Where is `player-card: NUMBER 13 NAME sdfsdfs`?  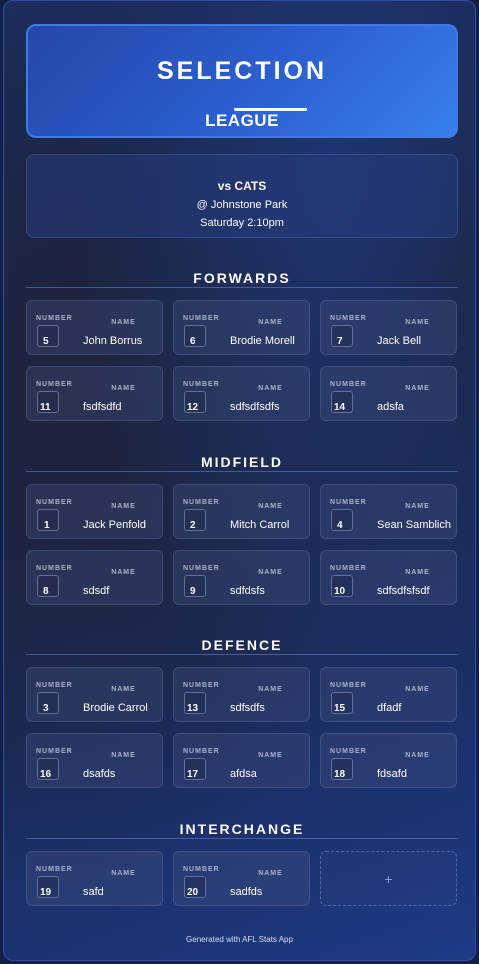 player-card: NUMBER 13 NAME sdfsdfs is located at coordinates (241, 694).